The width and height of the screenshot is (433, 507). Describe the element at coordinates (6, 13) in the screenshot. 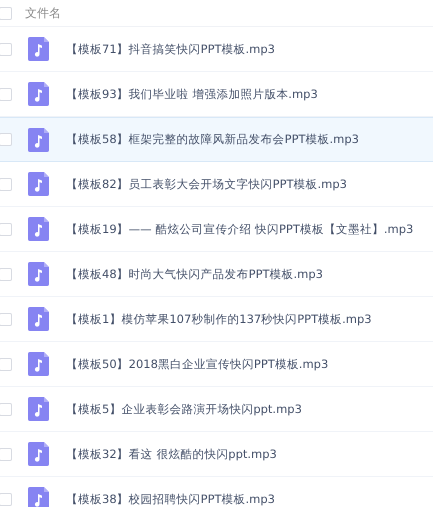

I see `select-all-checkbox` at that location.